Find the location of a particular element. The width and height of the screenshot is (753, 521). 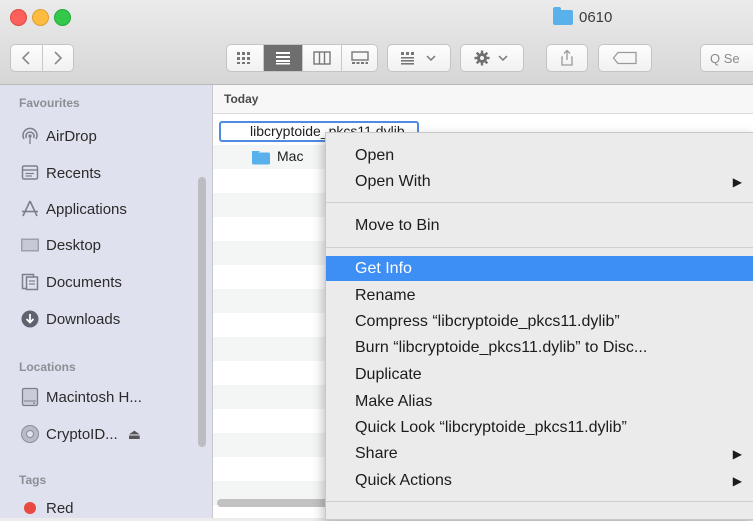

file-name-mac-folder: Mac is located at coordinates (290, 156).